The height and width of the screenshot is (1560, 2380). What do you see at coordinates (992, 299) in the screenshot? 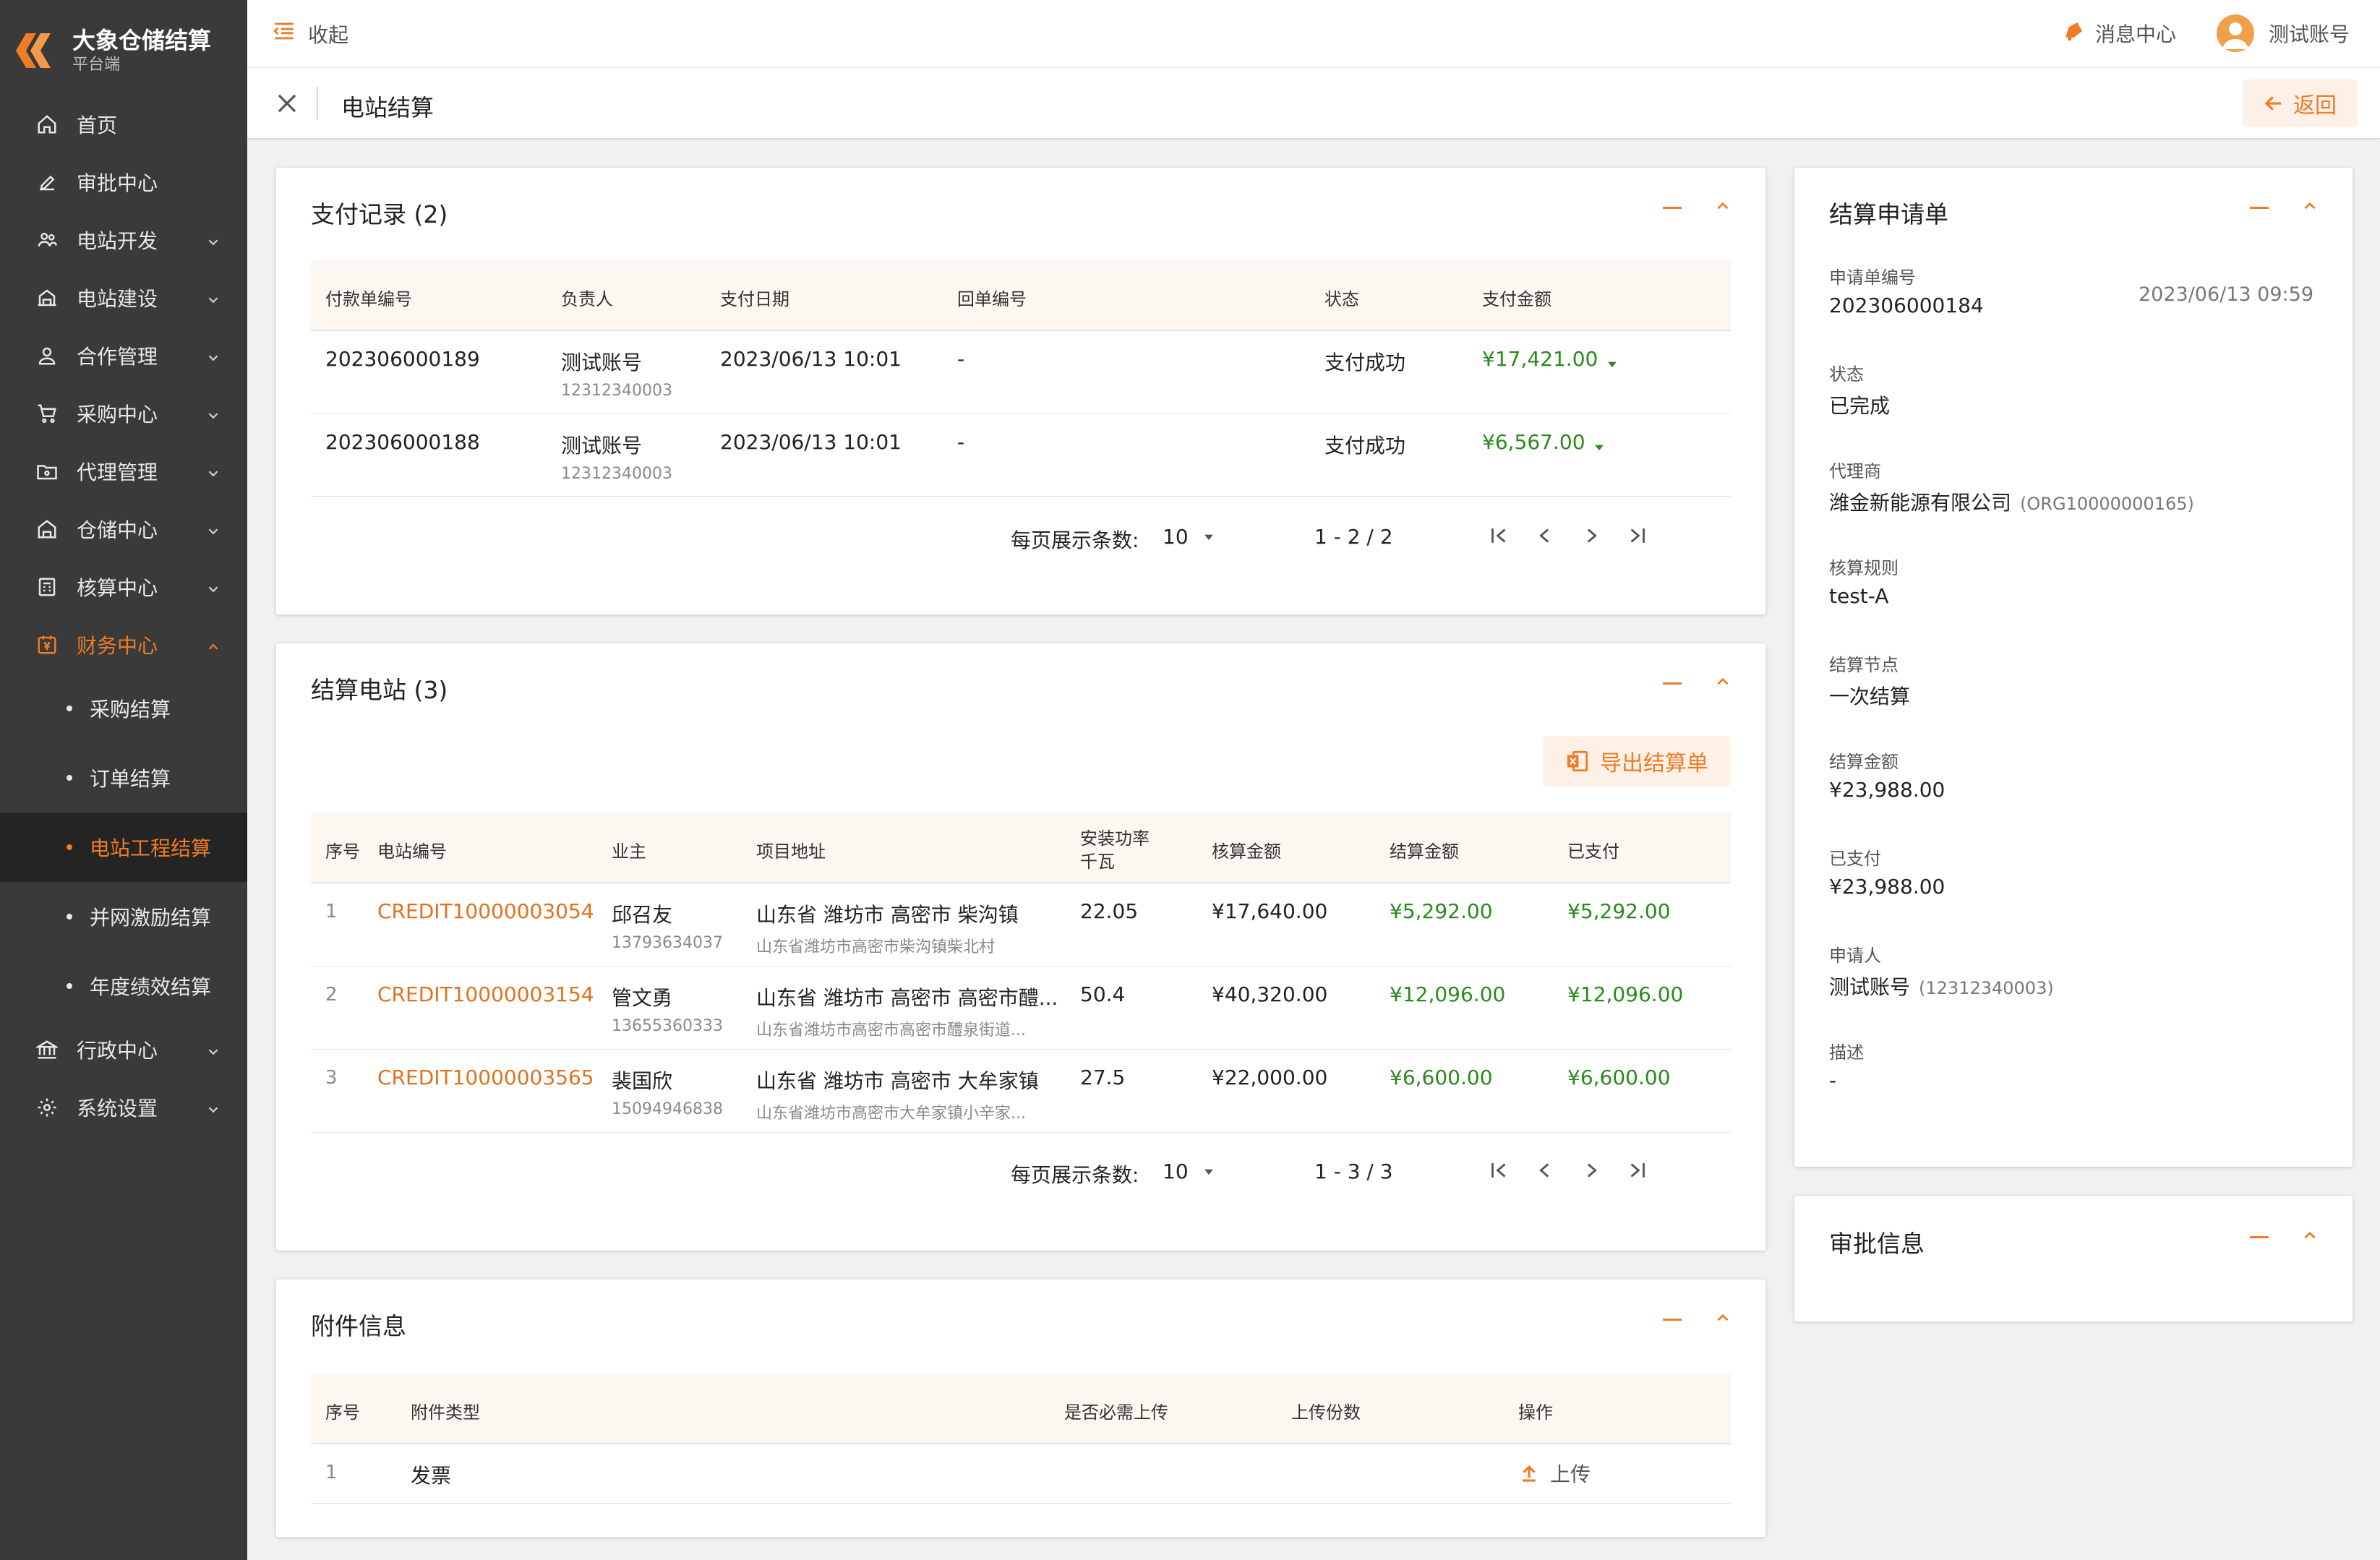
I see `column-header: 回单编号` at bounding box center [992, 299].